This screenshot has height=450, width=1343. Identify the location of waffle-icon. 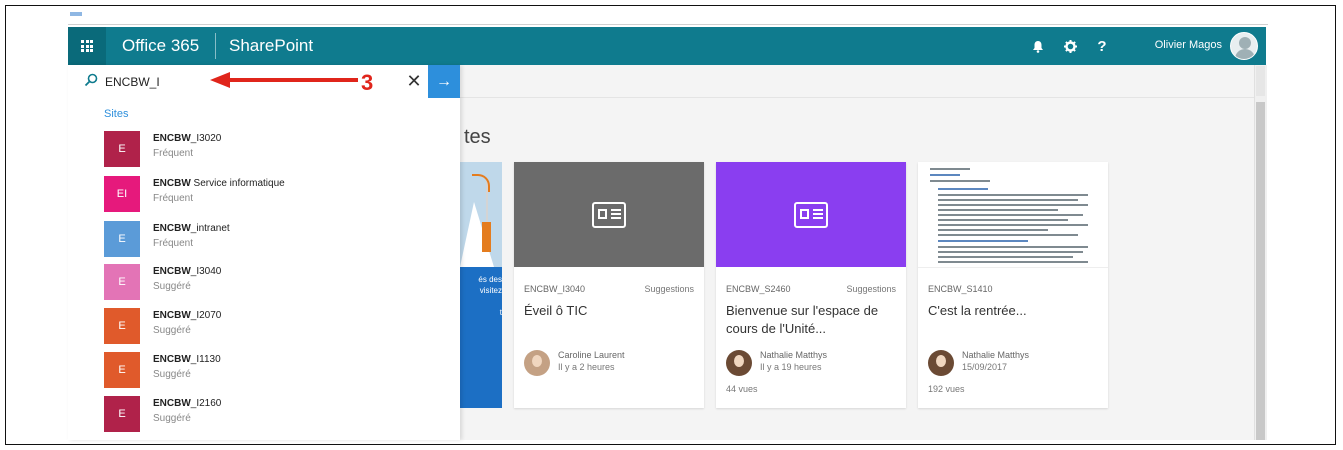
(87, 46).